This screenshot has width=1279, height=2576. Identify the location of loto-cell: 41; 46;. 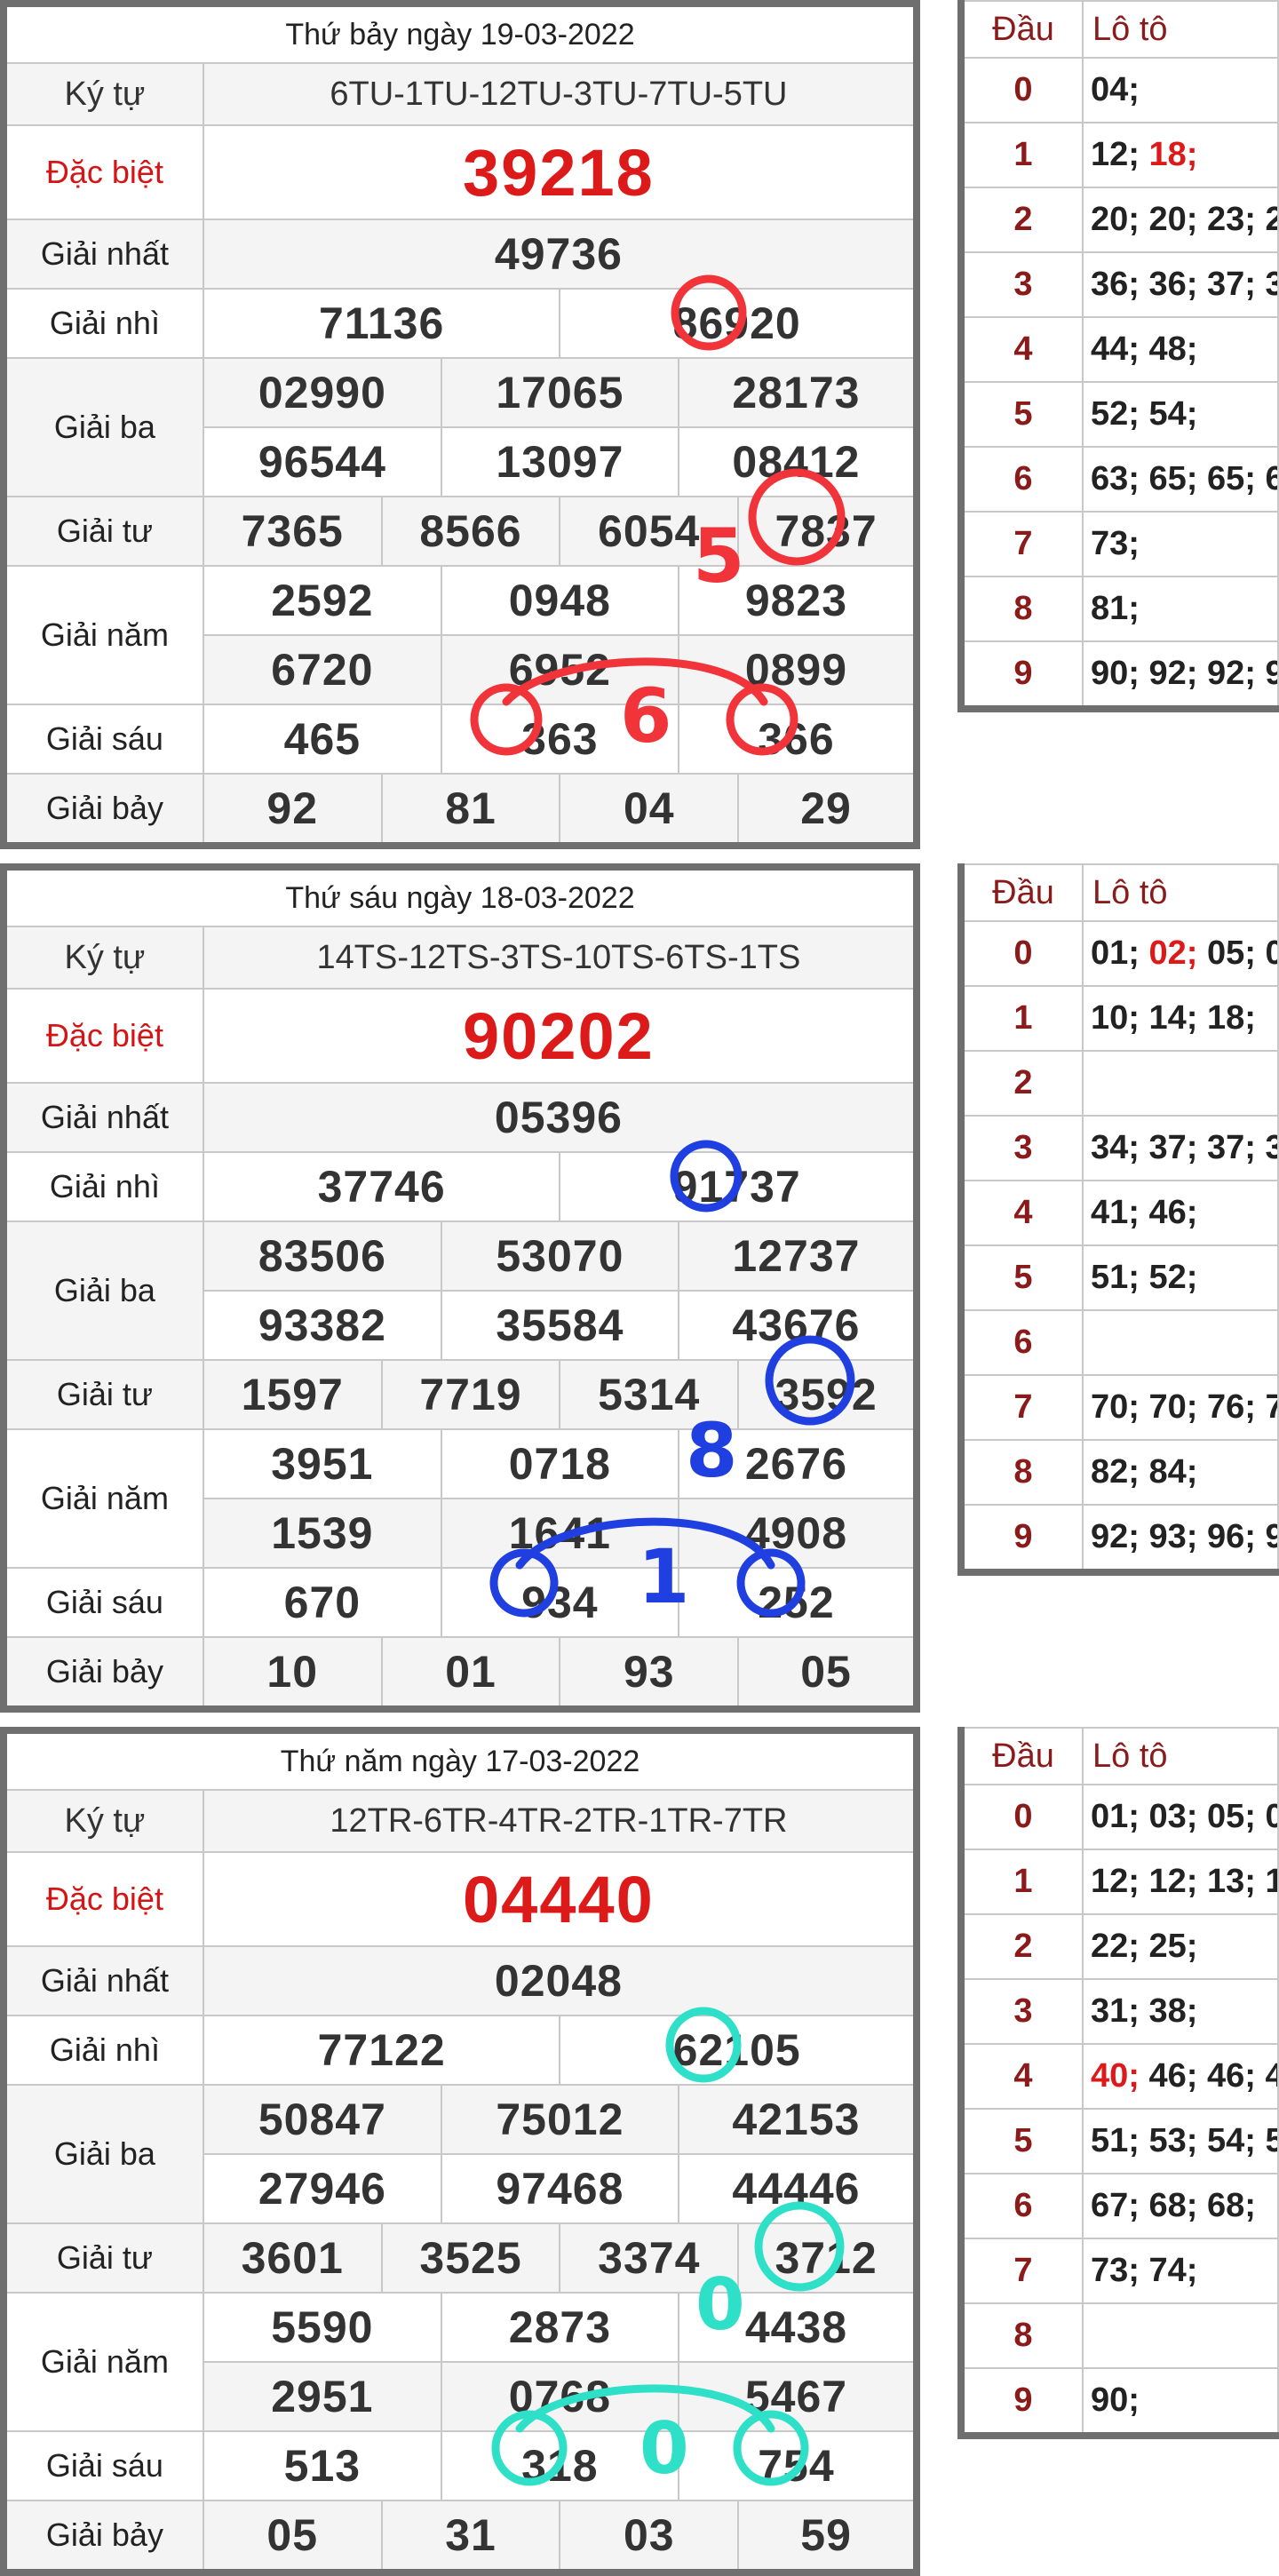
(1180, 1213).